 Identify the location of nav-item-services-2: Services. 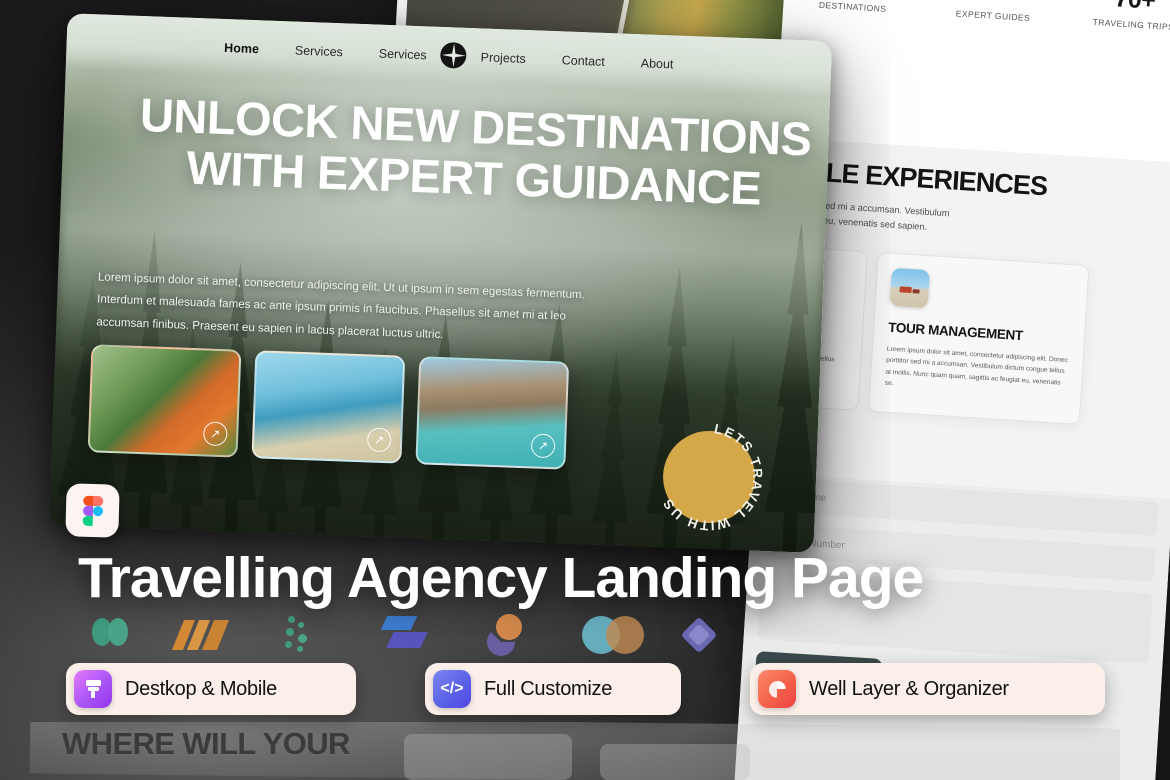
(403, 55).